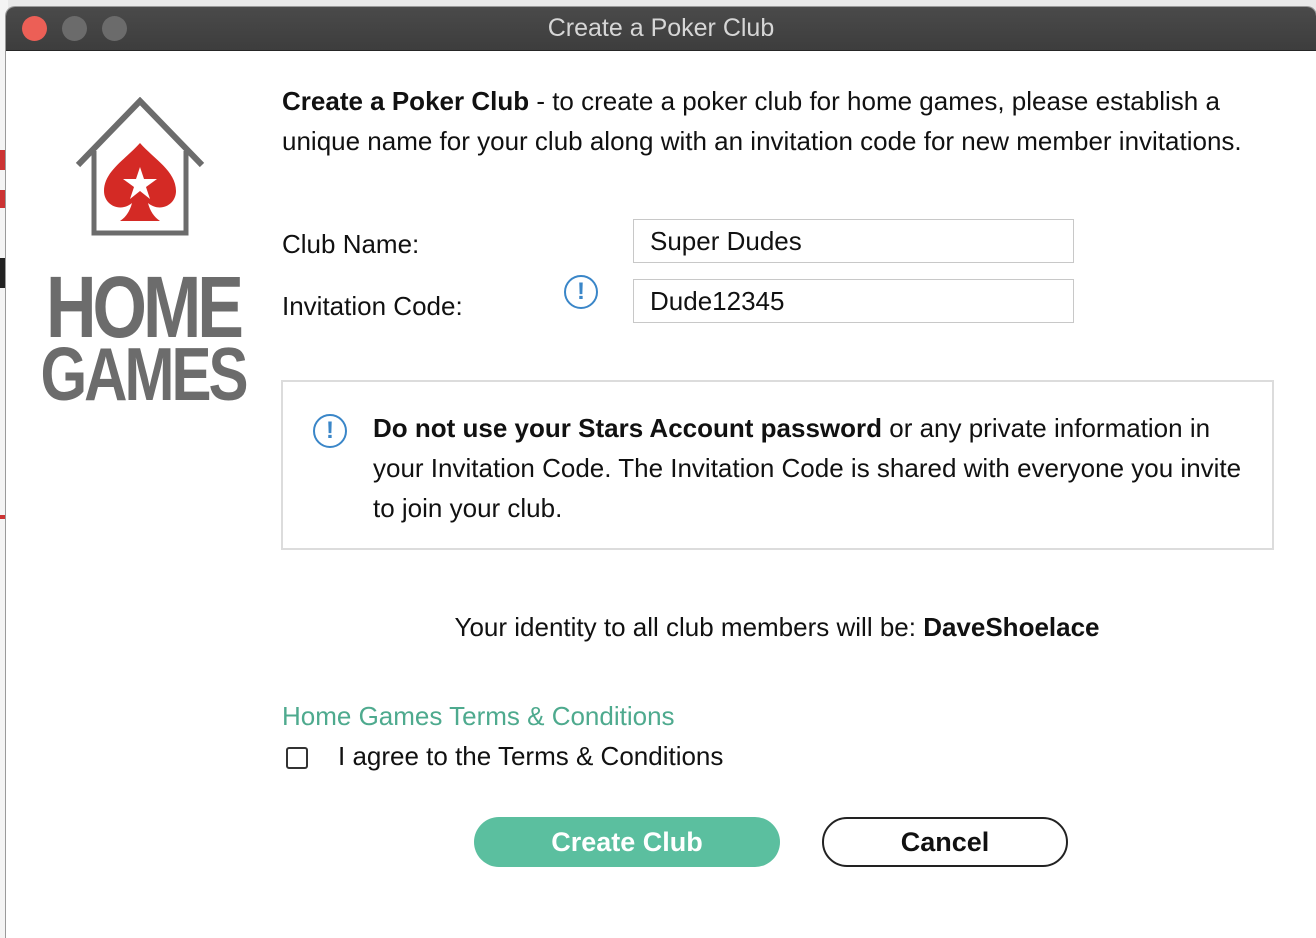  Describe the element at coordinates (478, 716) in the screenshot. I see `terms-link: Home Games Terms & Conditions` at that location.